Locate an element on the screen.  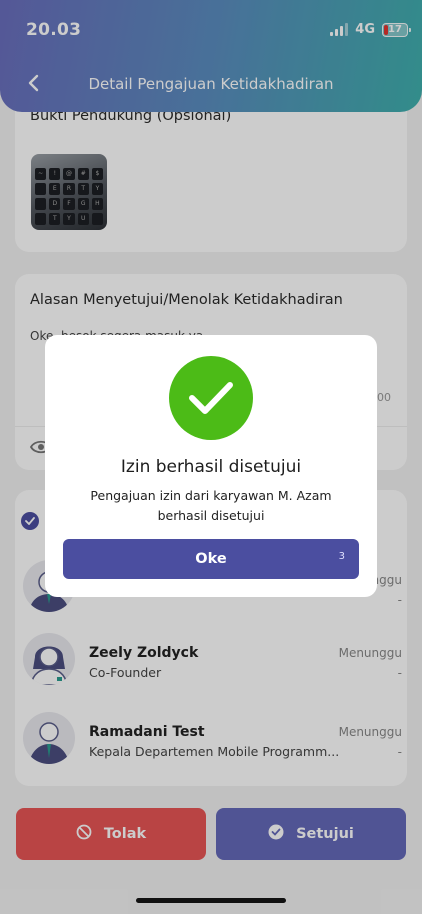
ok-label: Oke is located at coordinates (211, 559).